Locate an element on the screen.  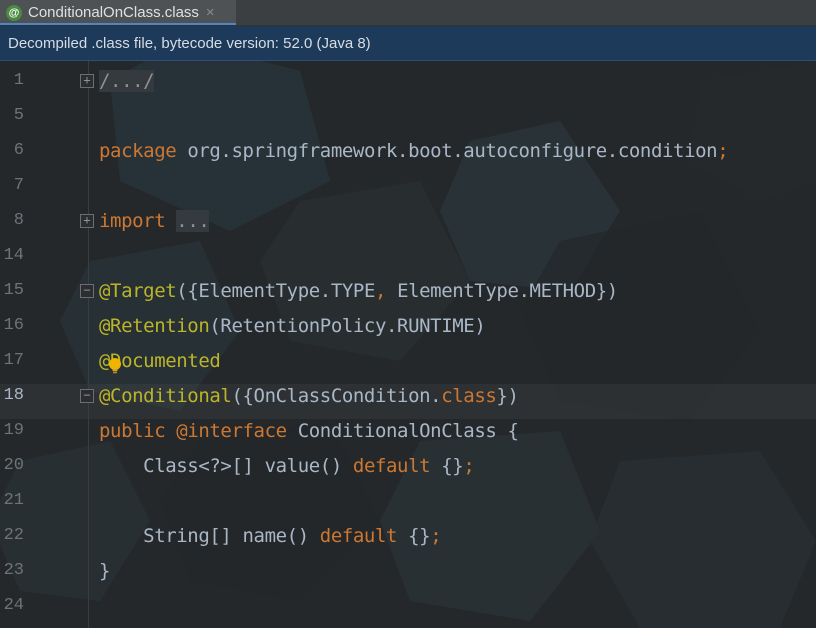
editor-tab-bar: @ ConditionalOnClass.class × is located at coordinates (408, 13).